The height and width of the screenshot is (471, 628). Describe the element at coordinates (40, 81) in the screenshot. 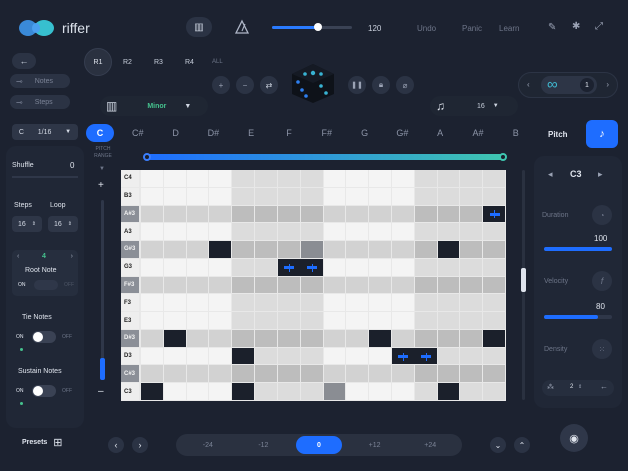

I see `notes-toggle: ⊸ Notes` at that location.